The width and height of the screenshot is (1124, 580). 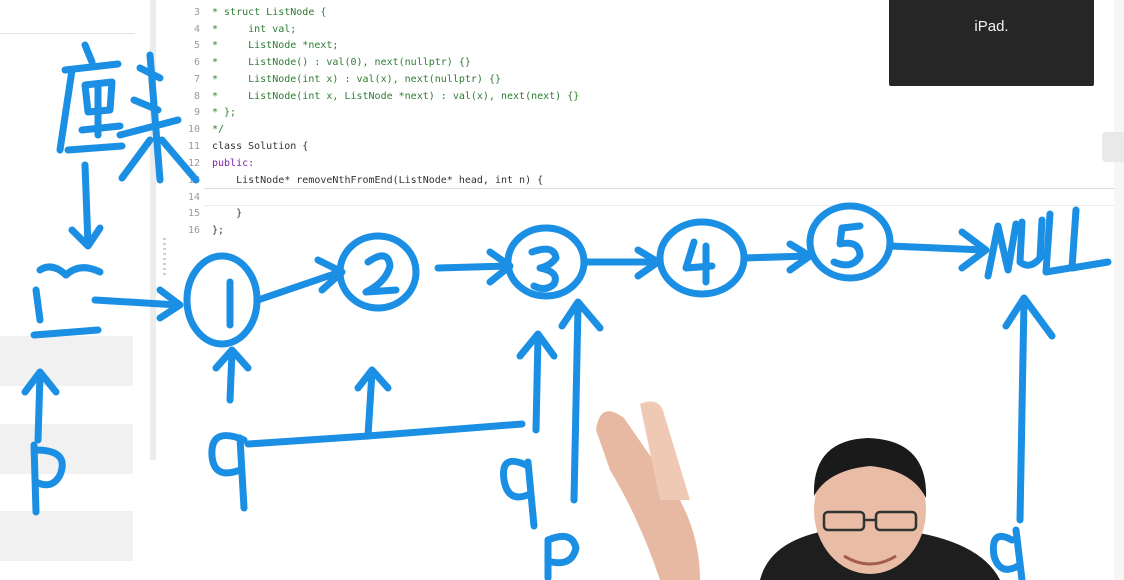 I want to click on presenter-webcam, so click(x=798, y=490).